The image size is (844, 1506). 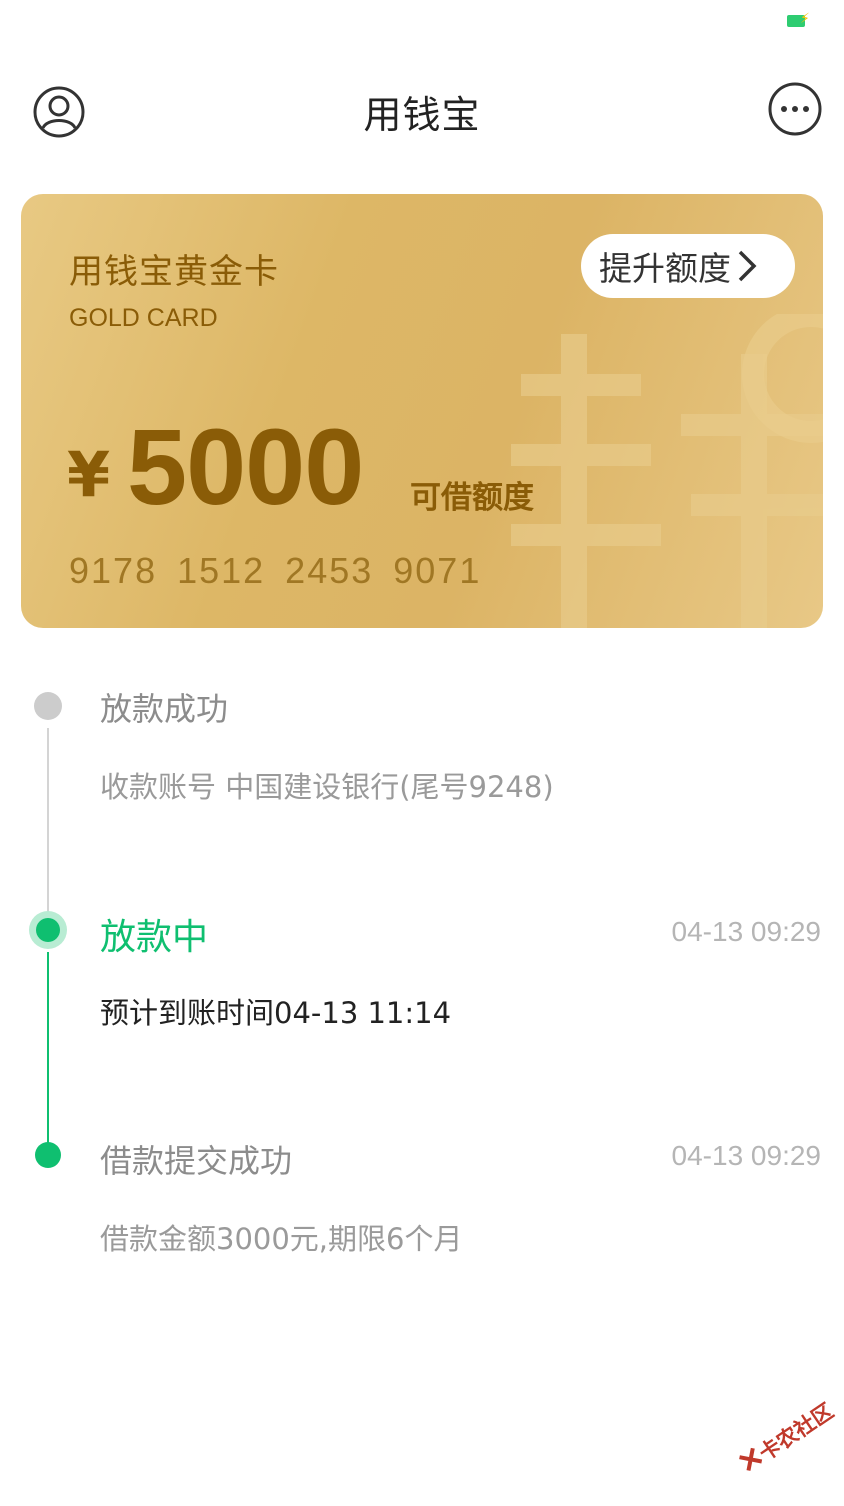 I want to click on step-dot-done, so click(x=48, y=1155).